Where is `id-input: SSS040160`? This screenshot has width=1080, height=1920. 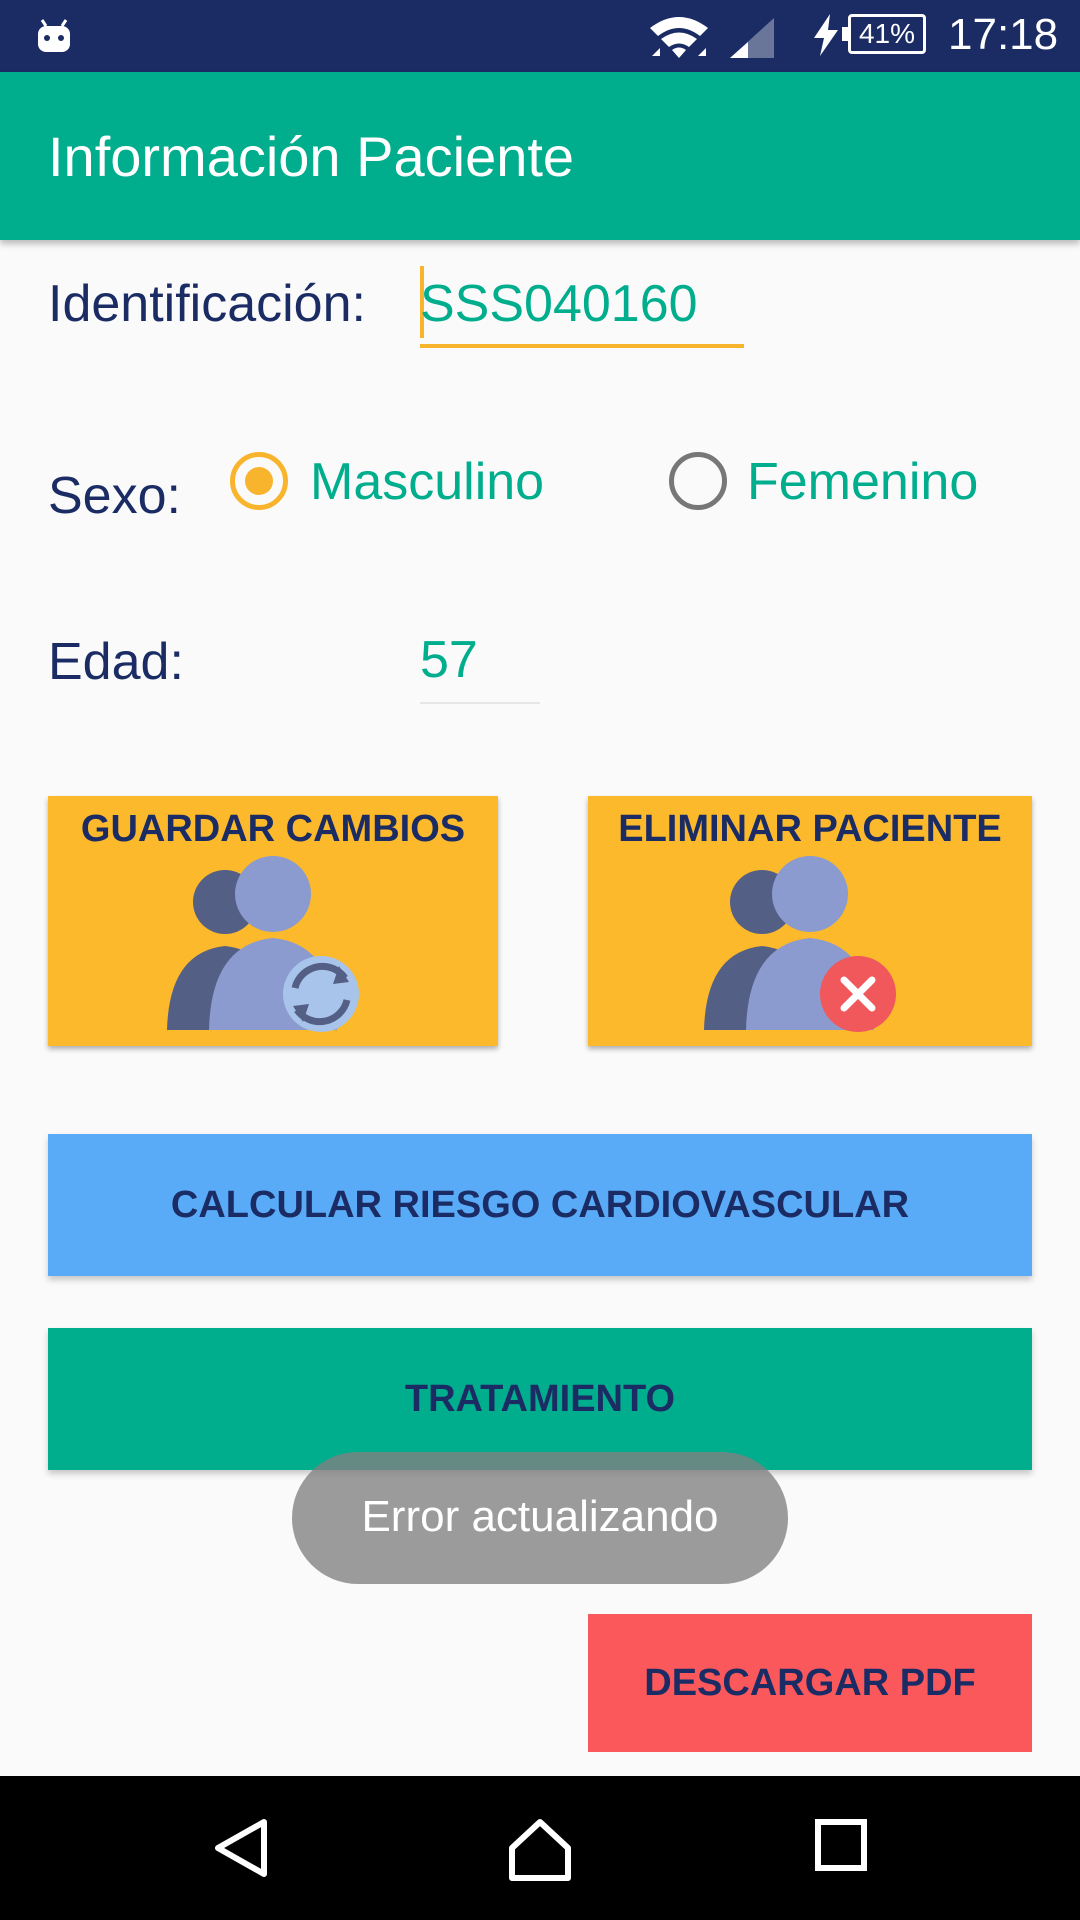 id-input: SSS040160 is located at coordinates (582, 305).